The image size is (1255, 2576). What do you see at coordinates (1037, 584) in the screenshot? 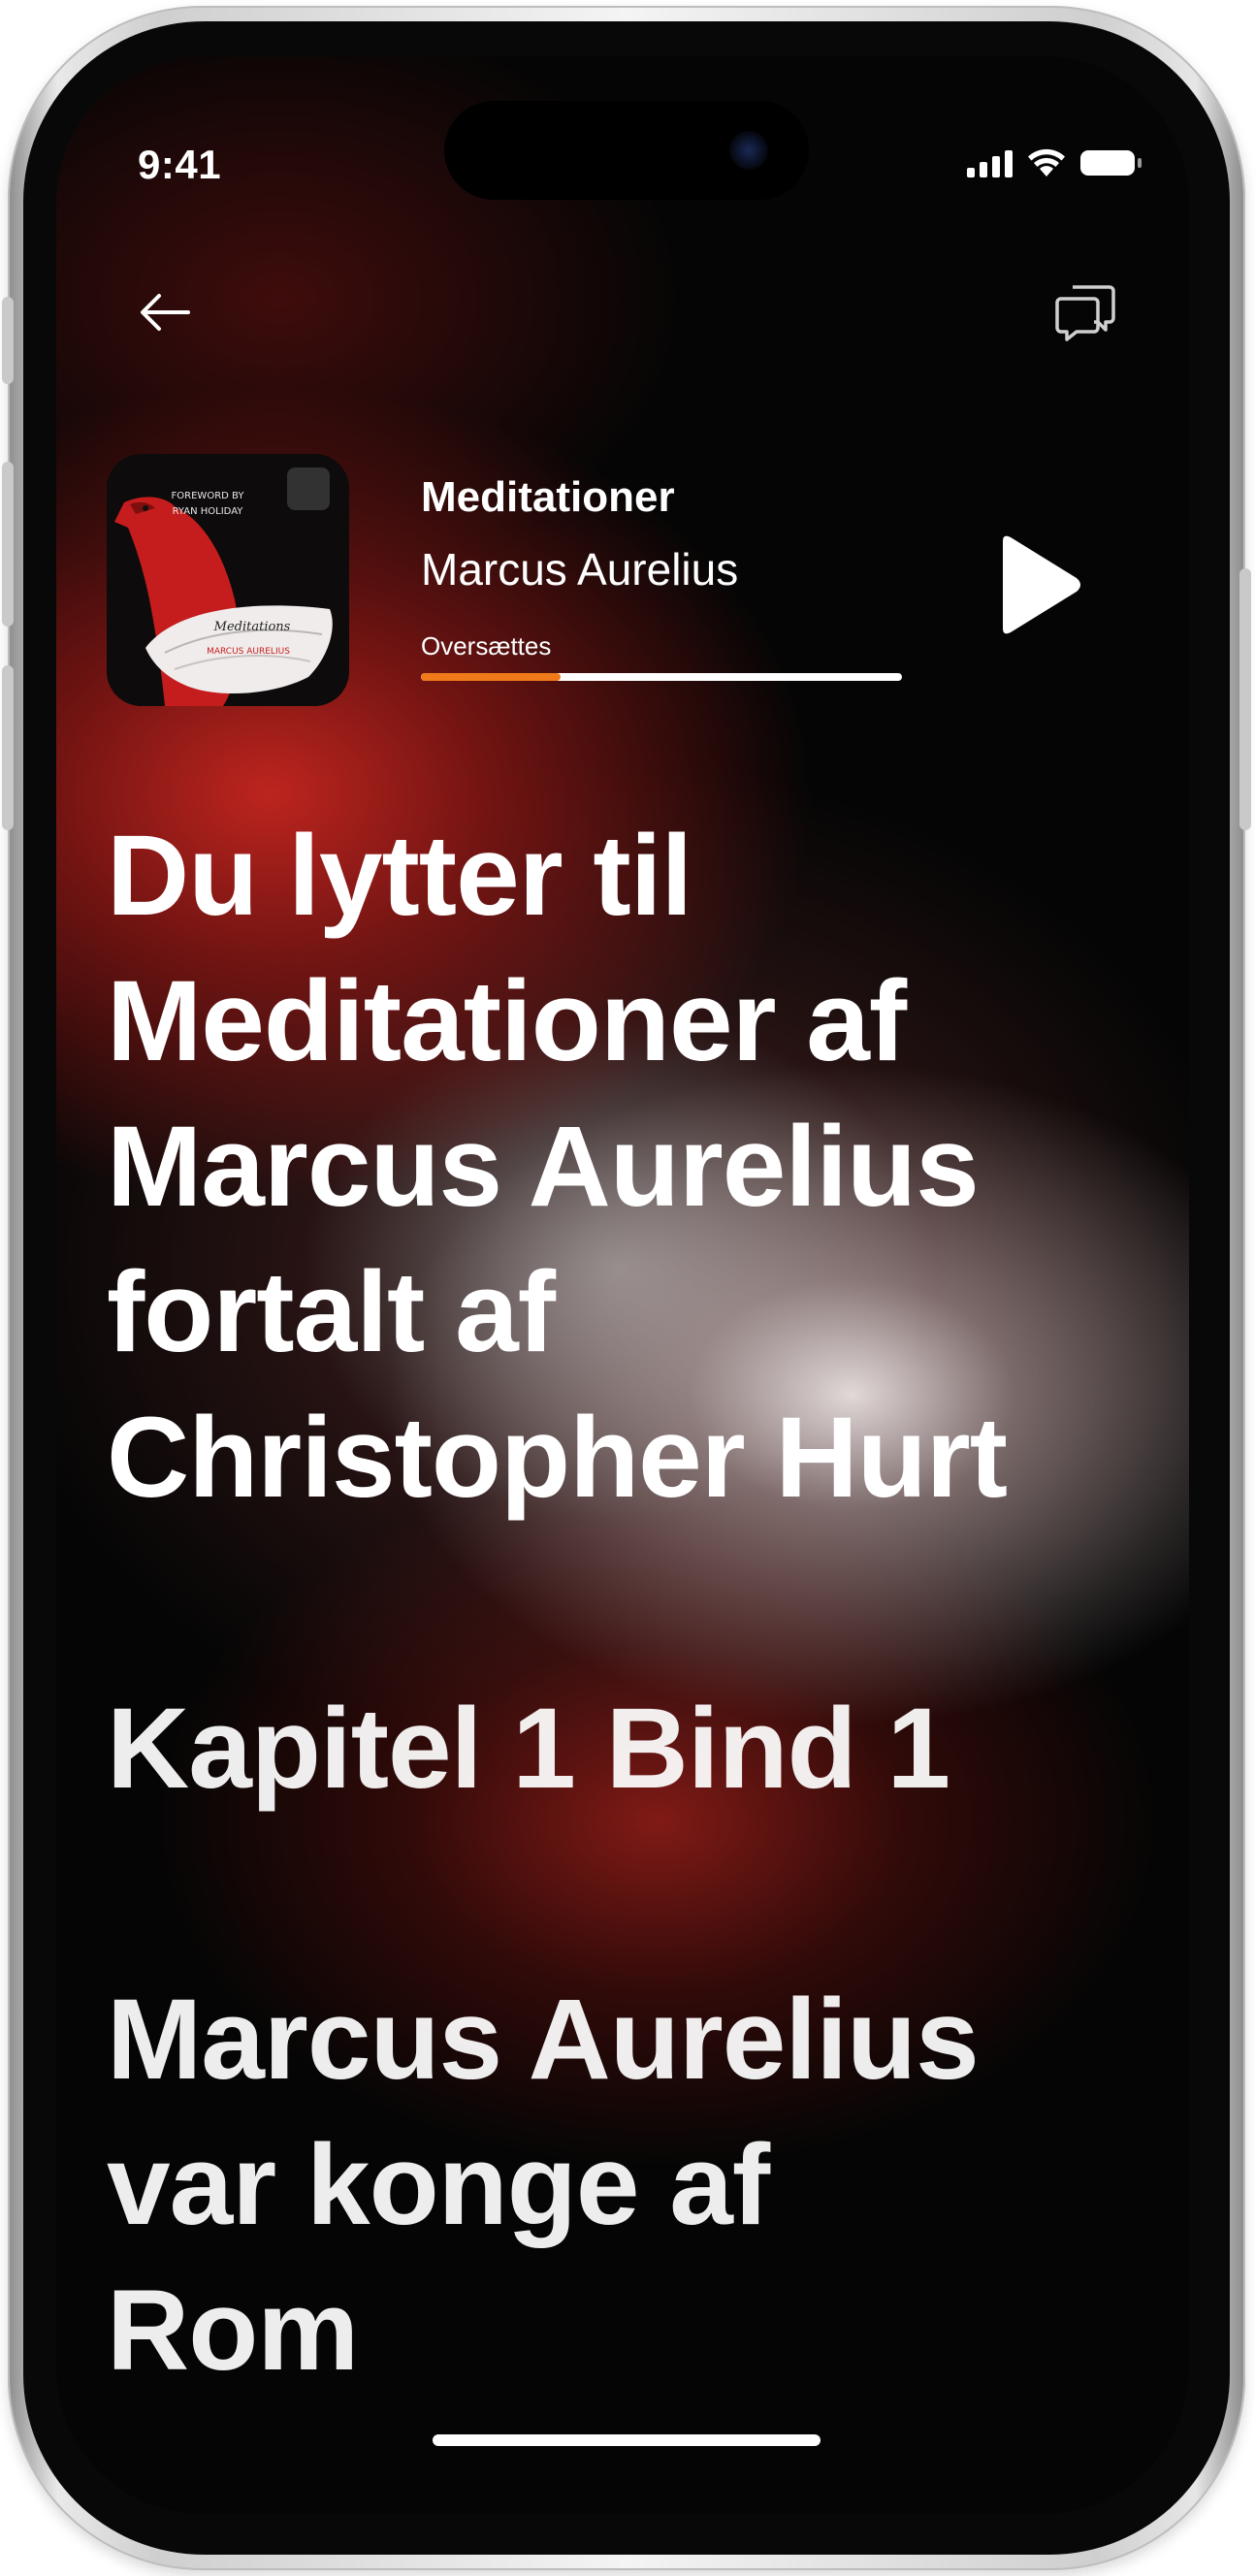
I see `play-icon` at bounding box center [1037, 584].